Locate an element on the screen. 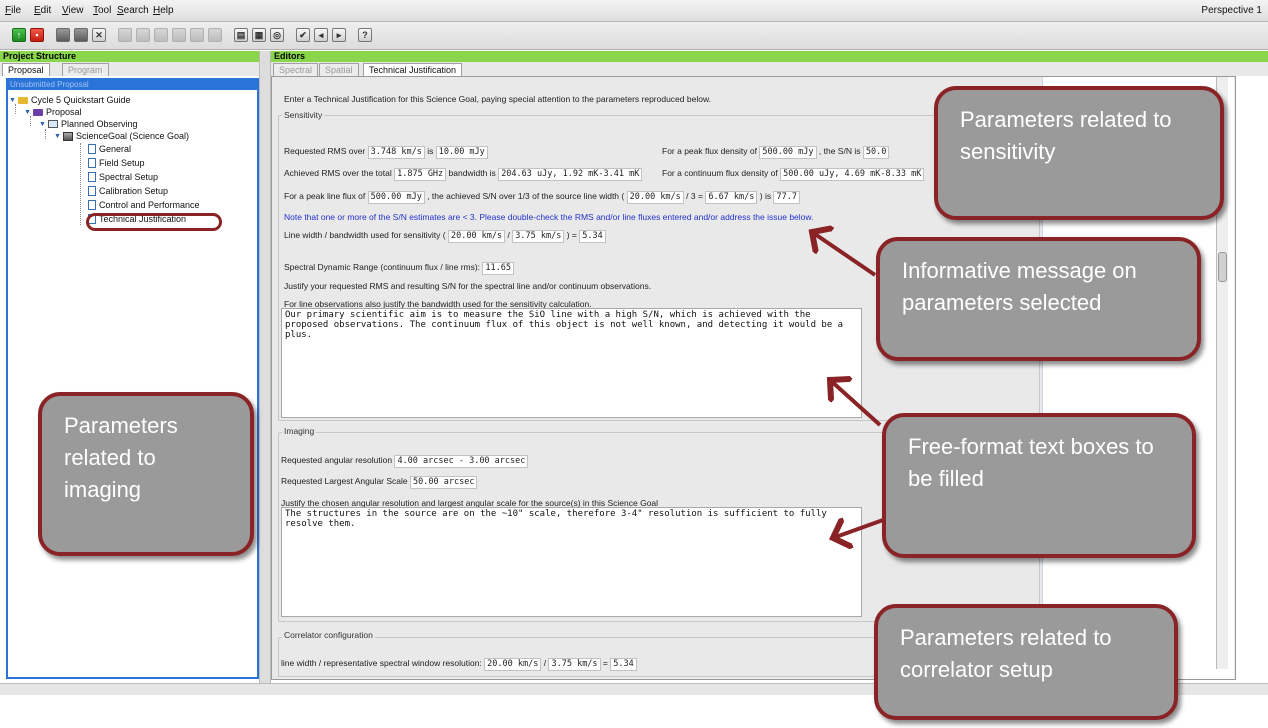  callout-imaging: Parameters related to imaging is located at coordinates (146, 474).